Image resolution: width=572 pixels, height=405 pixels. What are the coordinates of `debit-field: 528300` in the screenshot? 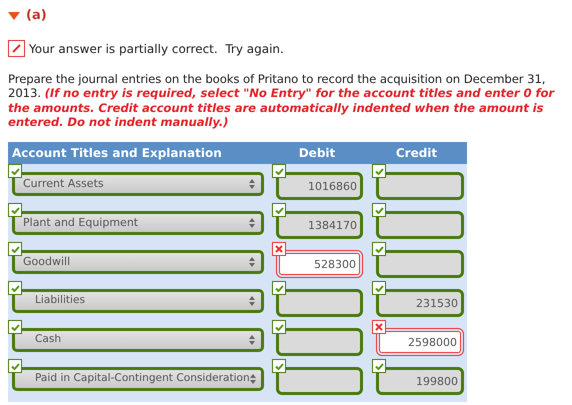 It's located at (319, 264).